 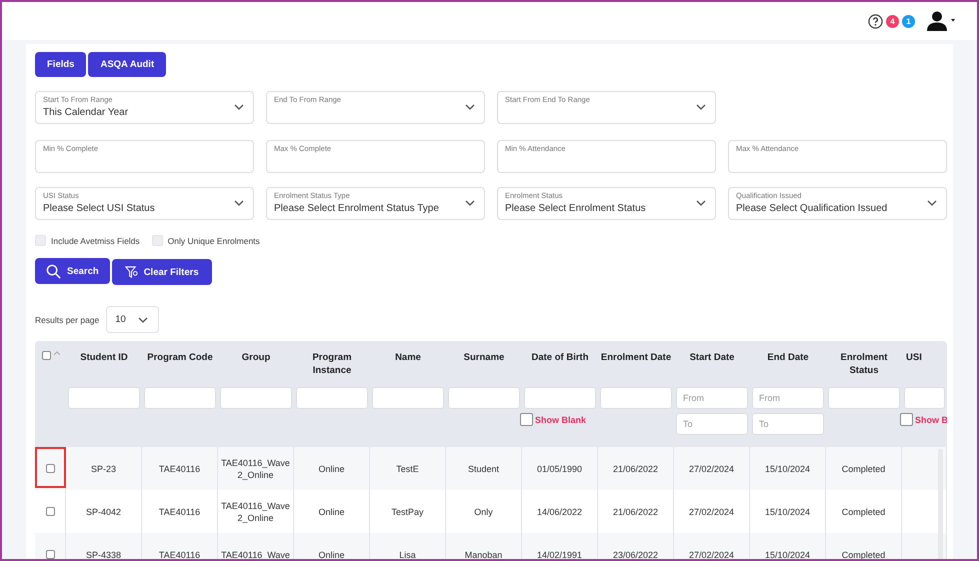 I want to click on table-cell: TestE, so click(x=407, y=468).